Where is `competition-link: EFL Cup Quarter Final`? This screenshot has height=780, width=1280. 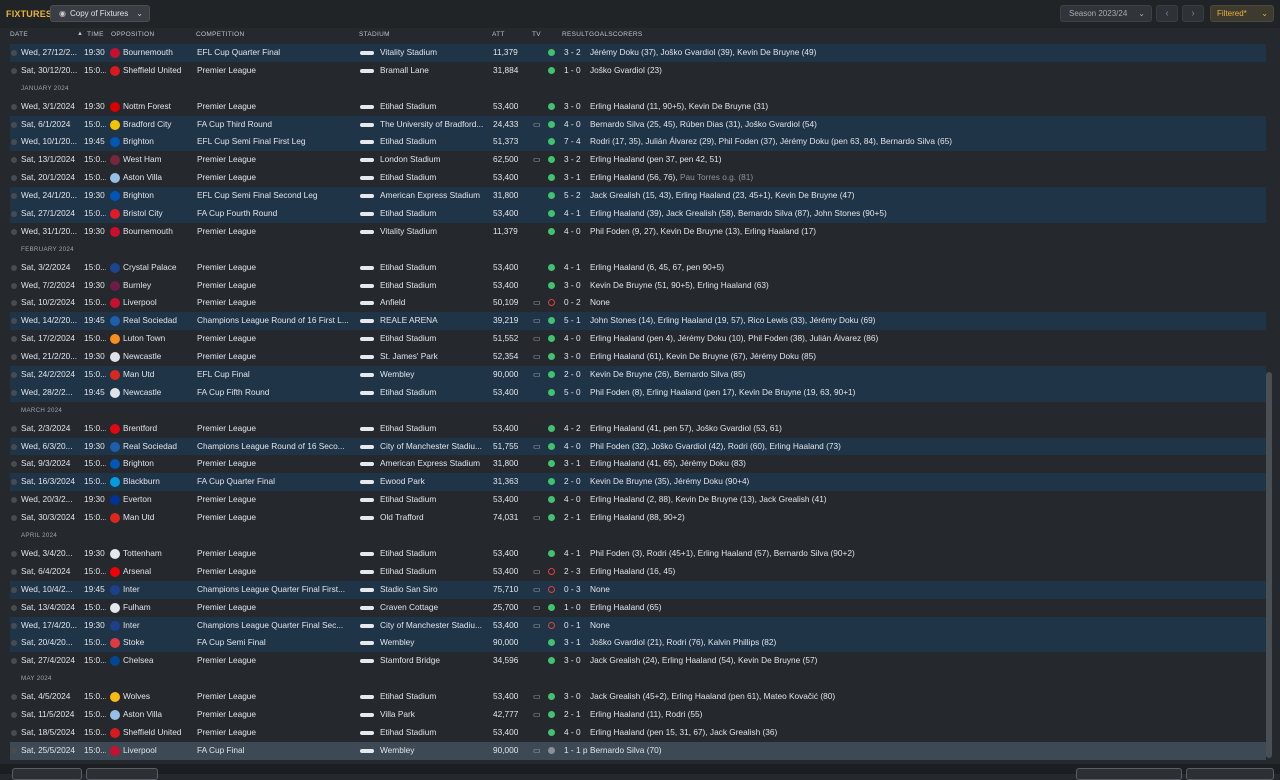 competition-link: EFL Cup Quarter Final is located at coordinates (277, 53).